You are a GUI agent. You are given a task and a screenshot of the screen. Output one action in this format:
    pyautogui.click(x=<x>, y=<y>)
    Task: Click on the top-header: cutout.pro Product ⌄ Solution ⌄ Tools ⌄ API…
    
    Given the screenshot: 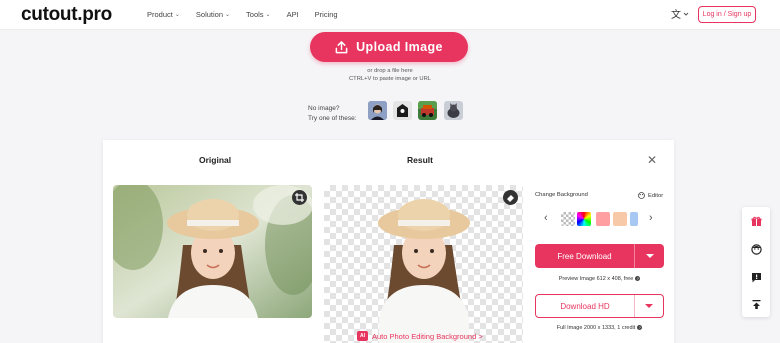 What is the action you would take?
    pyautogui.click(x=390, y=15)
    